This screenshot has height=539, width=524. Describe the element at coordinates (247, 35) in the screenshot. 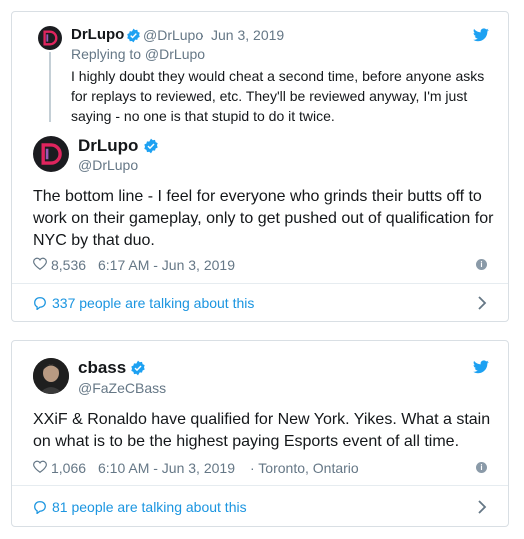

I see `quoted-date: Jun 3, 2019` at that location.